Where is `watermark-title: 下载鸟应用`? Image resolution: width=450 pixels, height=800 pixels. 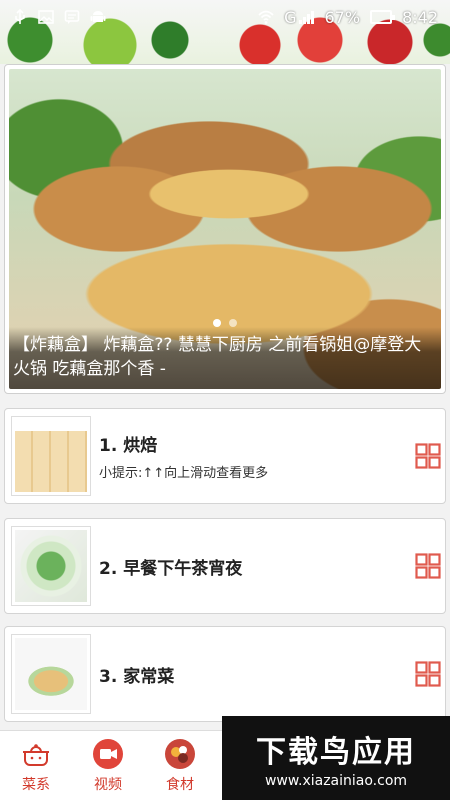
watermark-title: 下载鸟应用 is located at coordinates (336, 752).